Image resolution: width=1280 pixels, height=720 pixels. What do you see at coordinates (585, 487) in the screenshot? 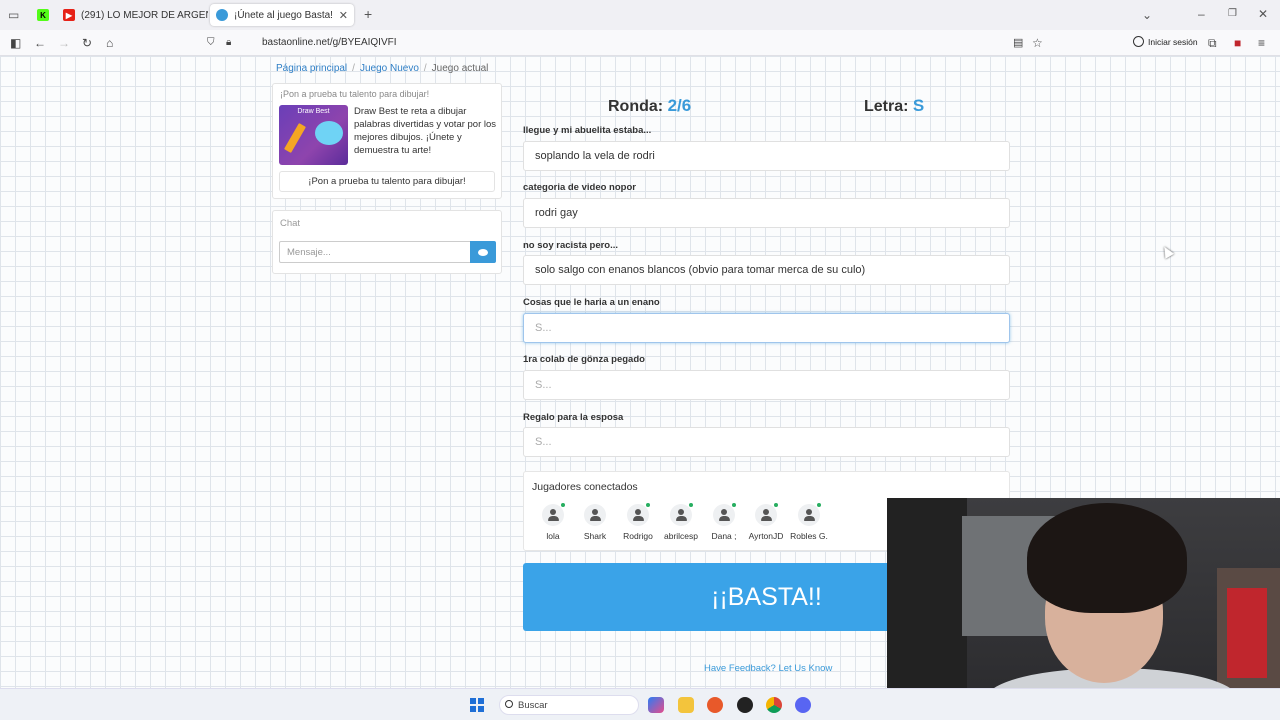
I see `players-title: Jugadores conectados` at bounding box center [585, 487].